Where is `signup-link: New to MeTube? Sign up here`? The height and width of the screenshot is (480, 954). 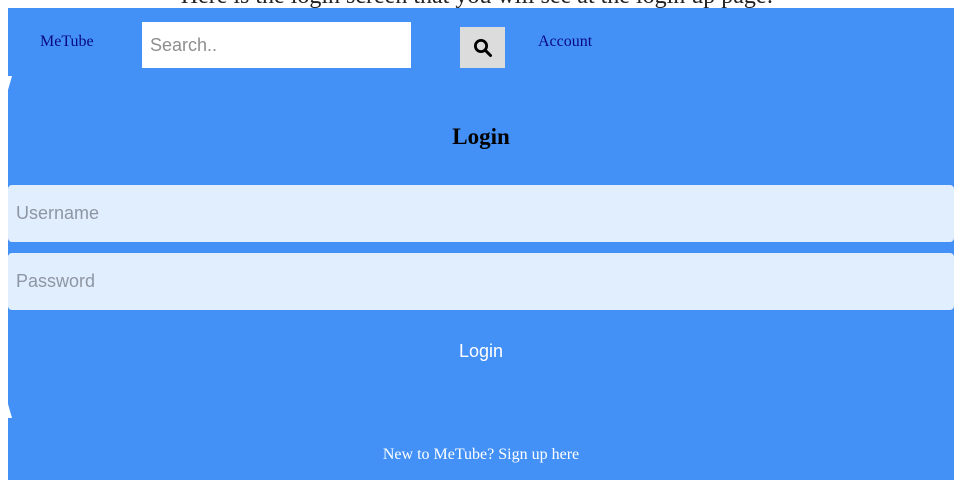 signup-link: New to MeTube? Sign up here is located at coordinates (481, 455).